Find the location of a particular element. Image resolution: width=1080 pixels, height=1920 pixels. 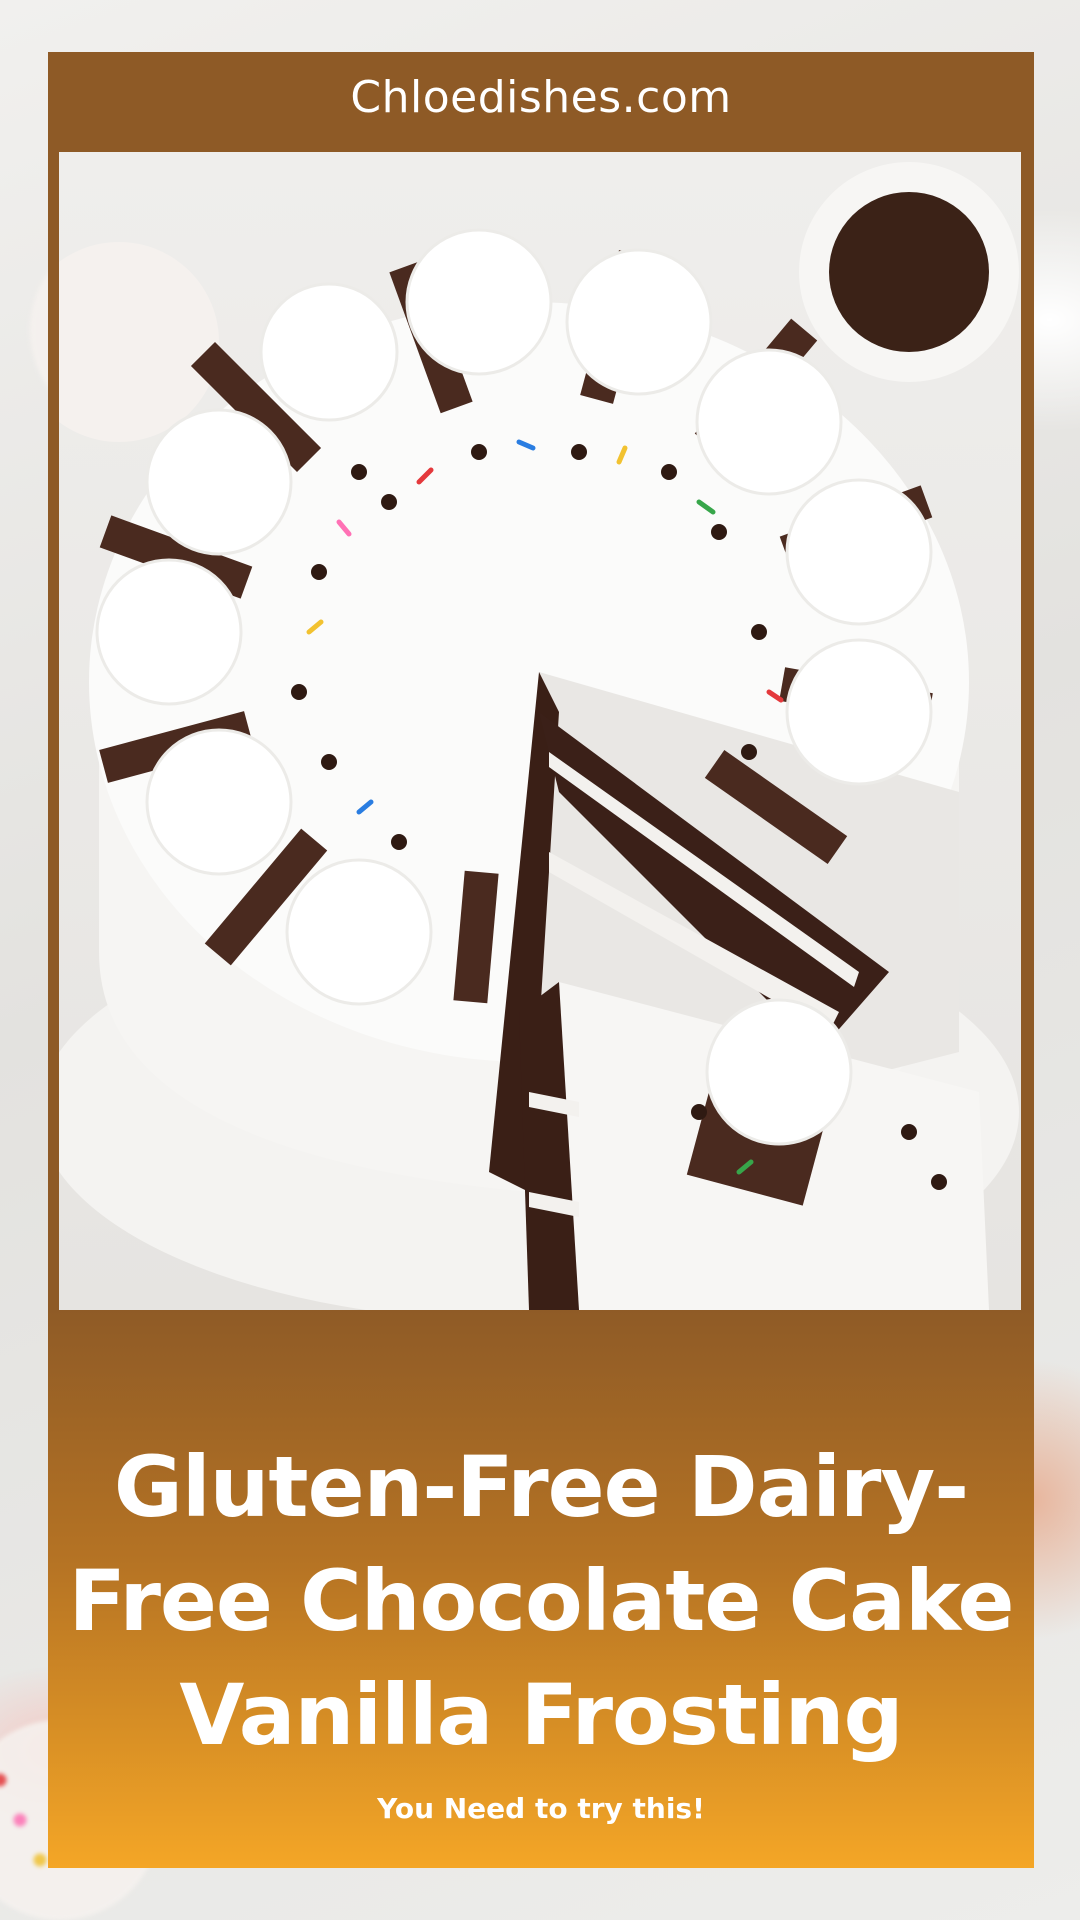

site-name: Chloedishes.com is located at coordinates (541, 97).